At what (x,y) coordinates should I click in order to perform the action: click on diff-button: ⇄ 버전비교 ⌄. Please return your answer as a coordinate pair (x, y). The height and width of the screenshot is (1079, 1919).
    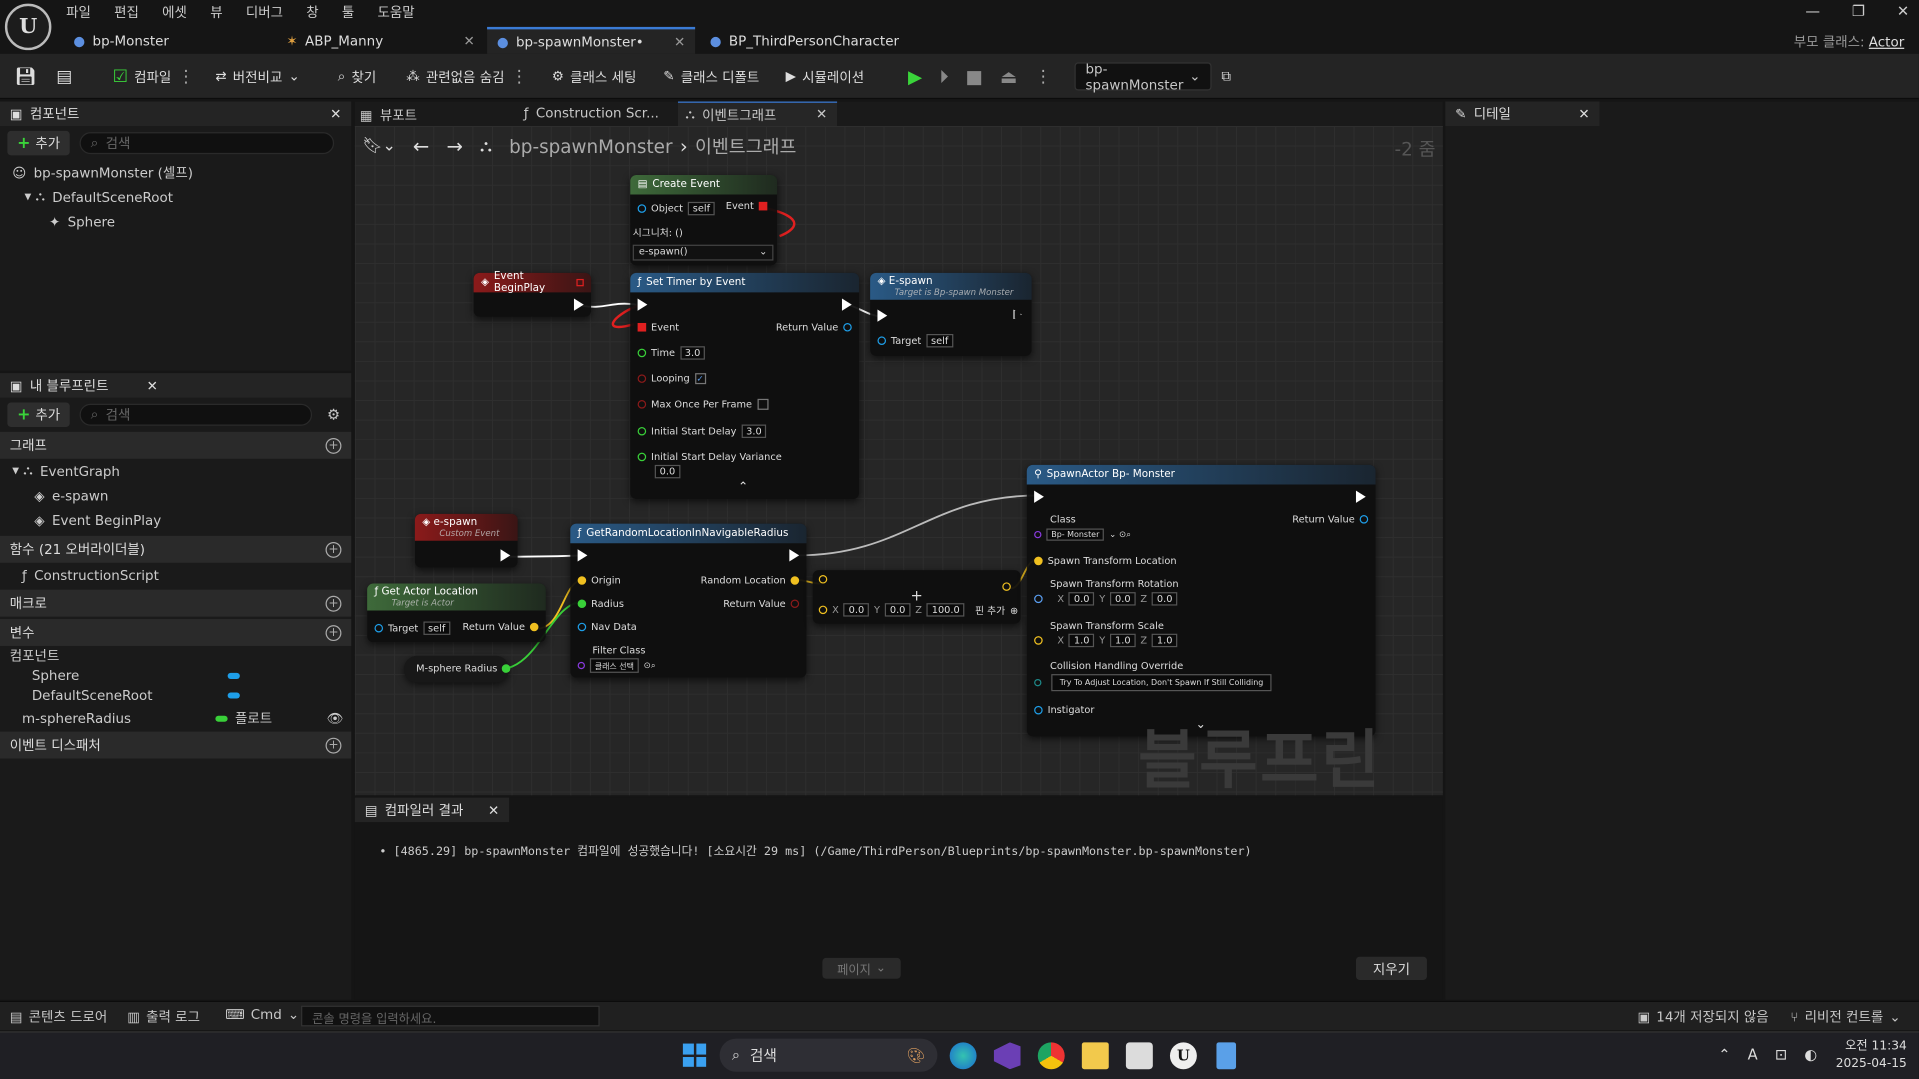
    Looking at the image, I should click on (257, 76).